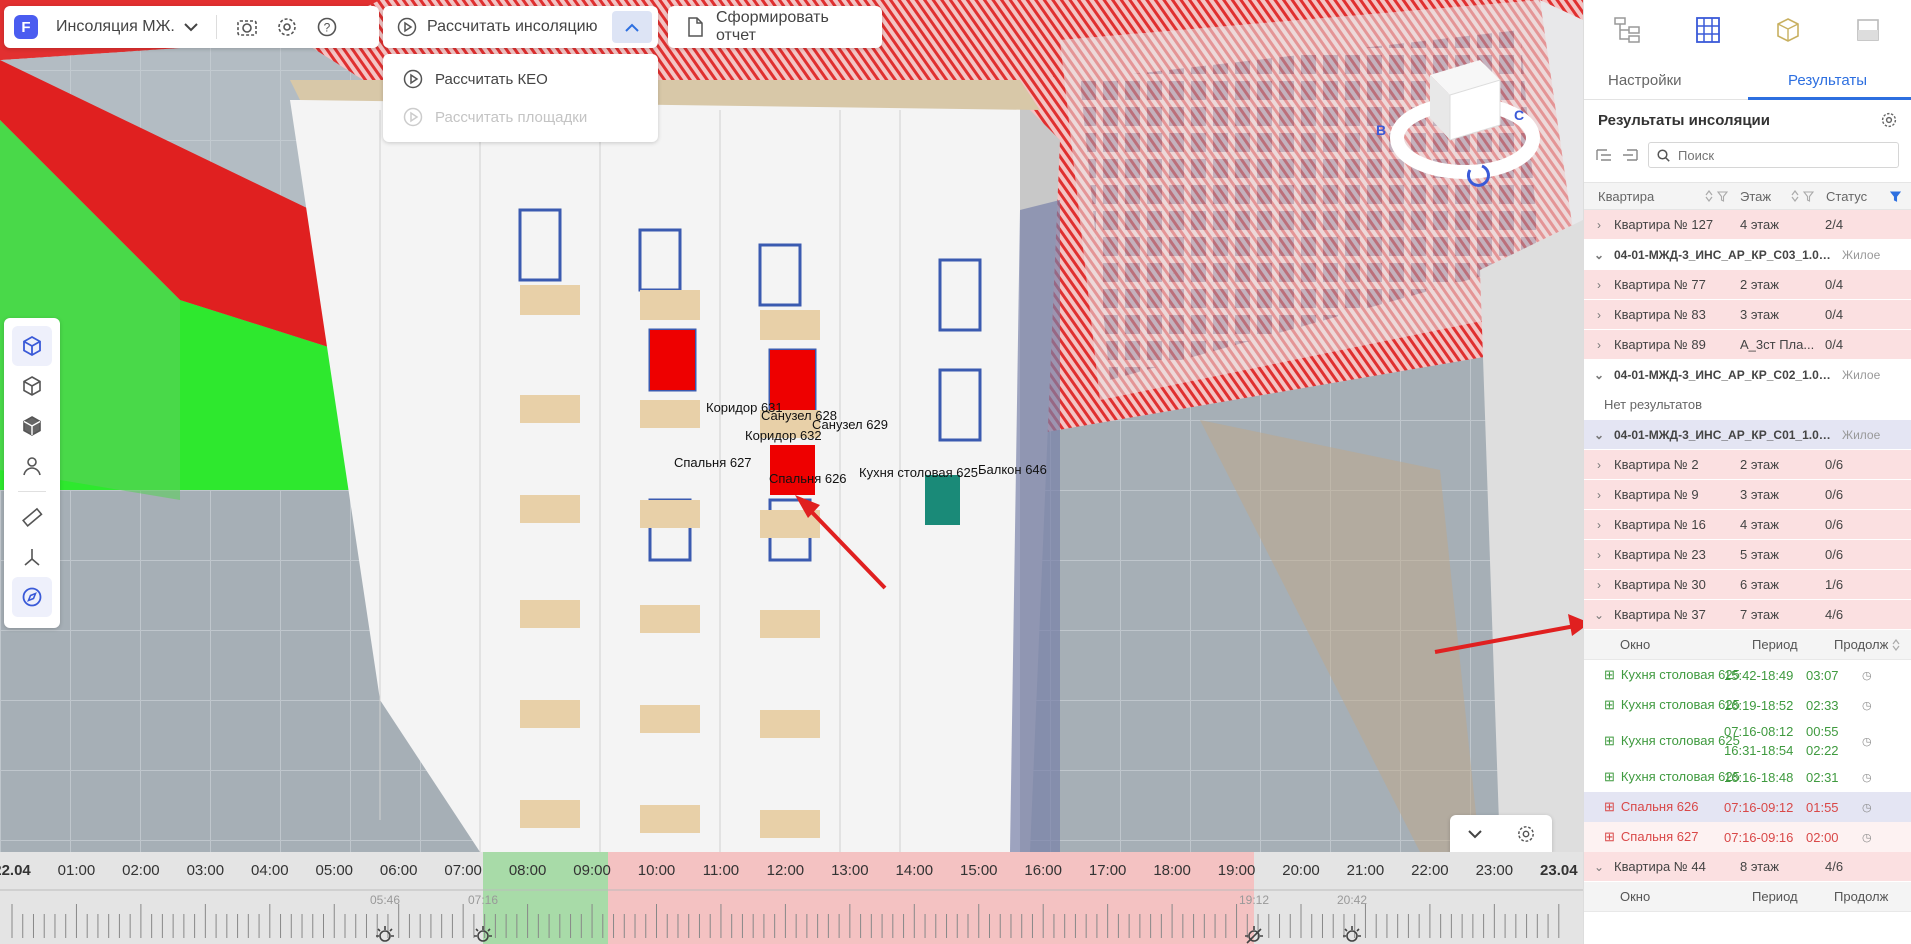  I want to click on window-row: ⊞ Кухня столовая 625 16:19-18:52 02:33 ◷, so click(1747, 705).